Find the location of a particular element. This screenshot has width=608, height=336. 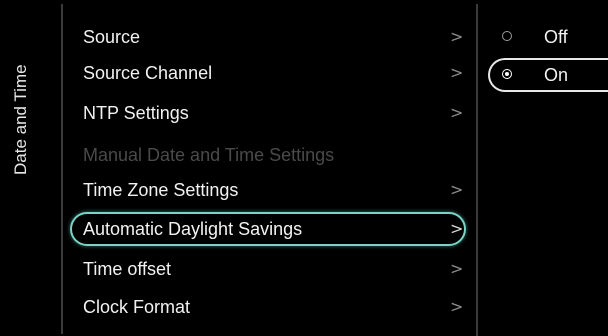

menu-item-source-channel: Source Channel > is located at coordinates (268, 73).